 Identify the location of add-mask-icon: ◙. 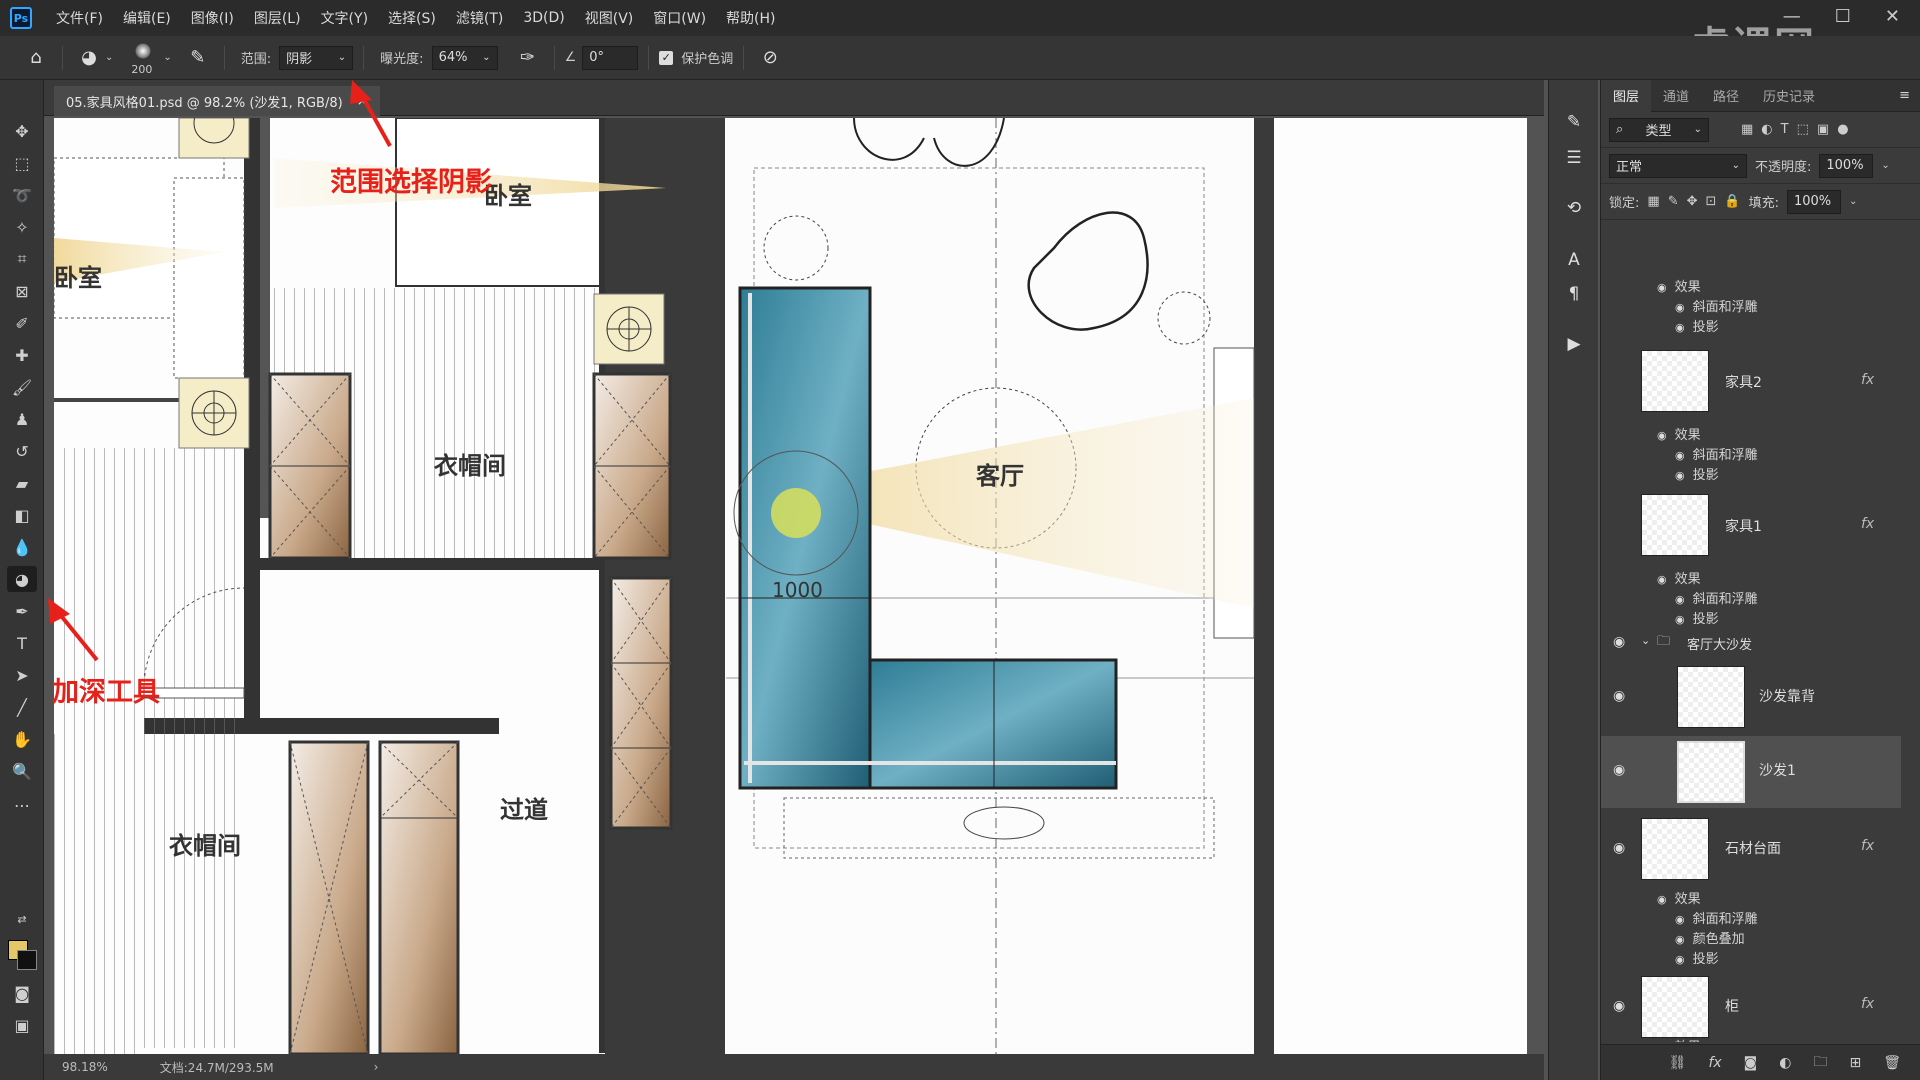
(1751, 1063).